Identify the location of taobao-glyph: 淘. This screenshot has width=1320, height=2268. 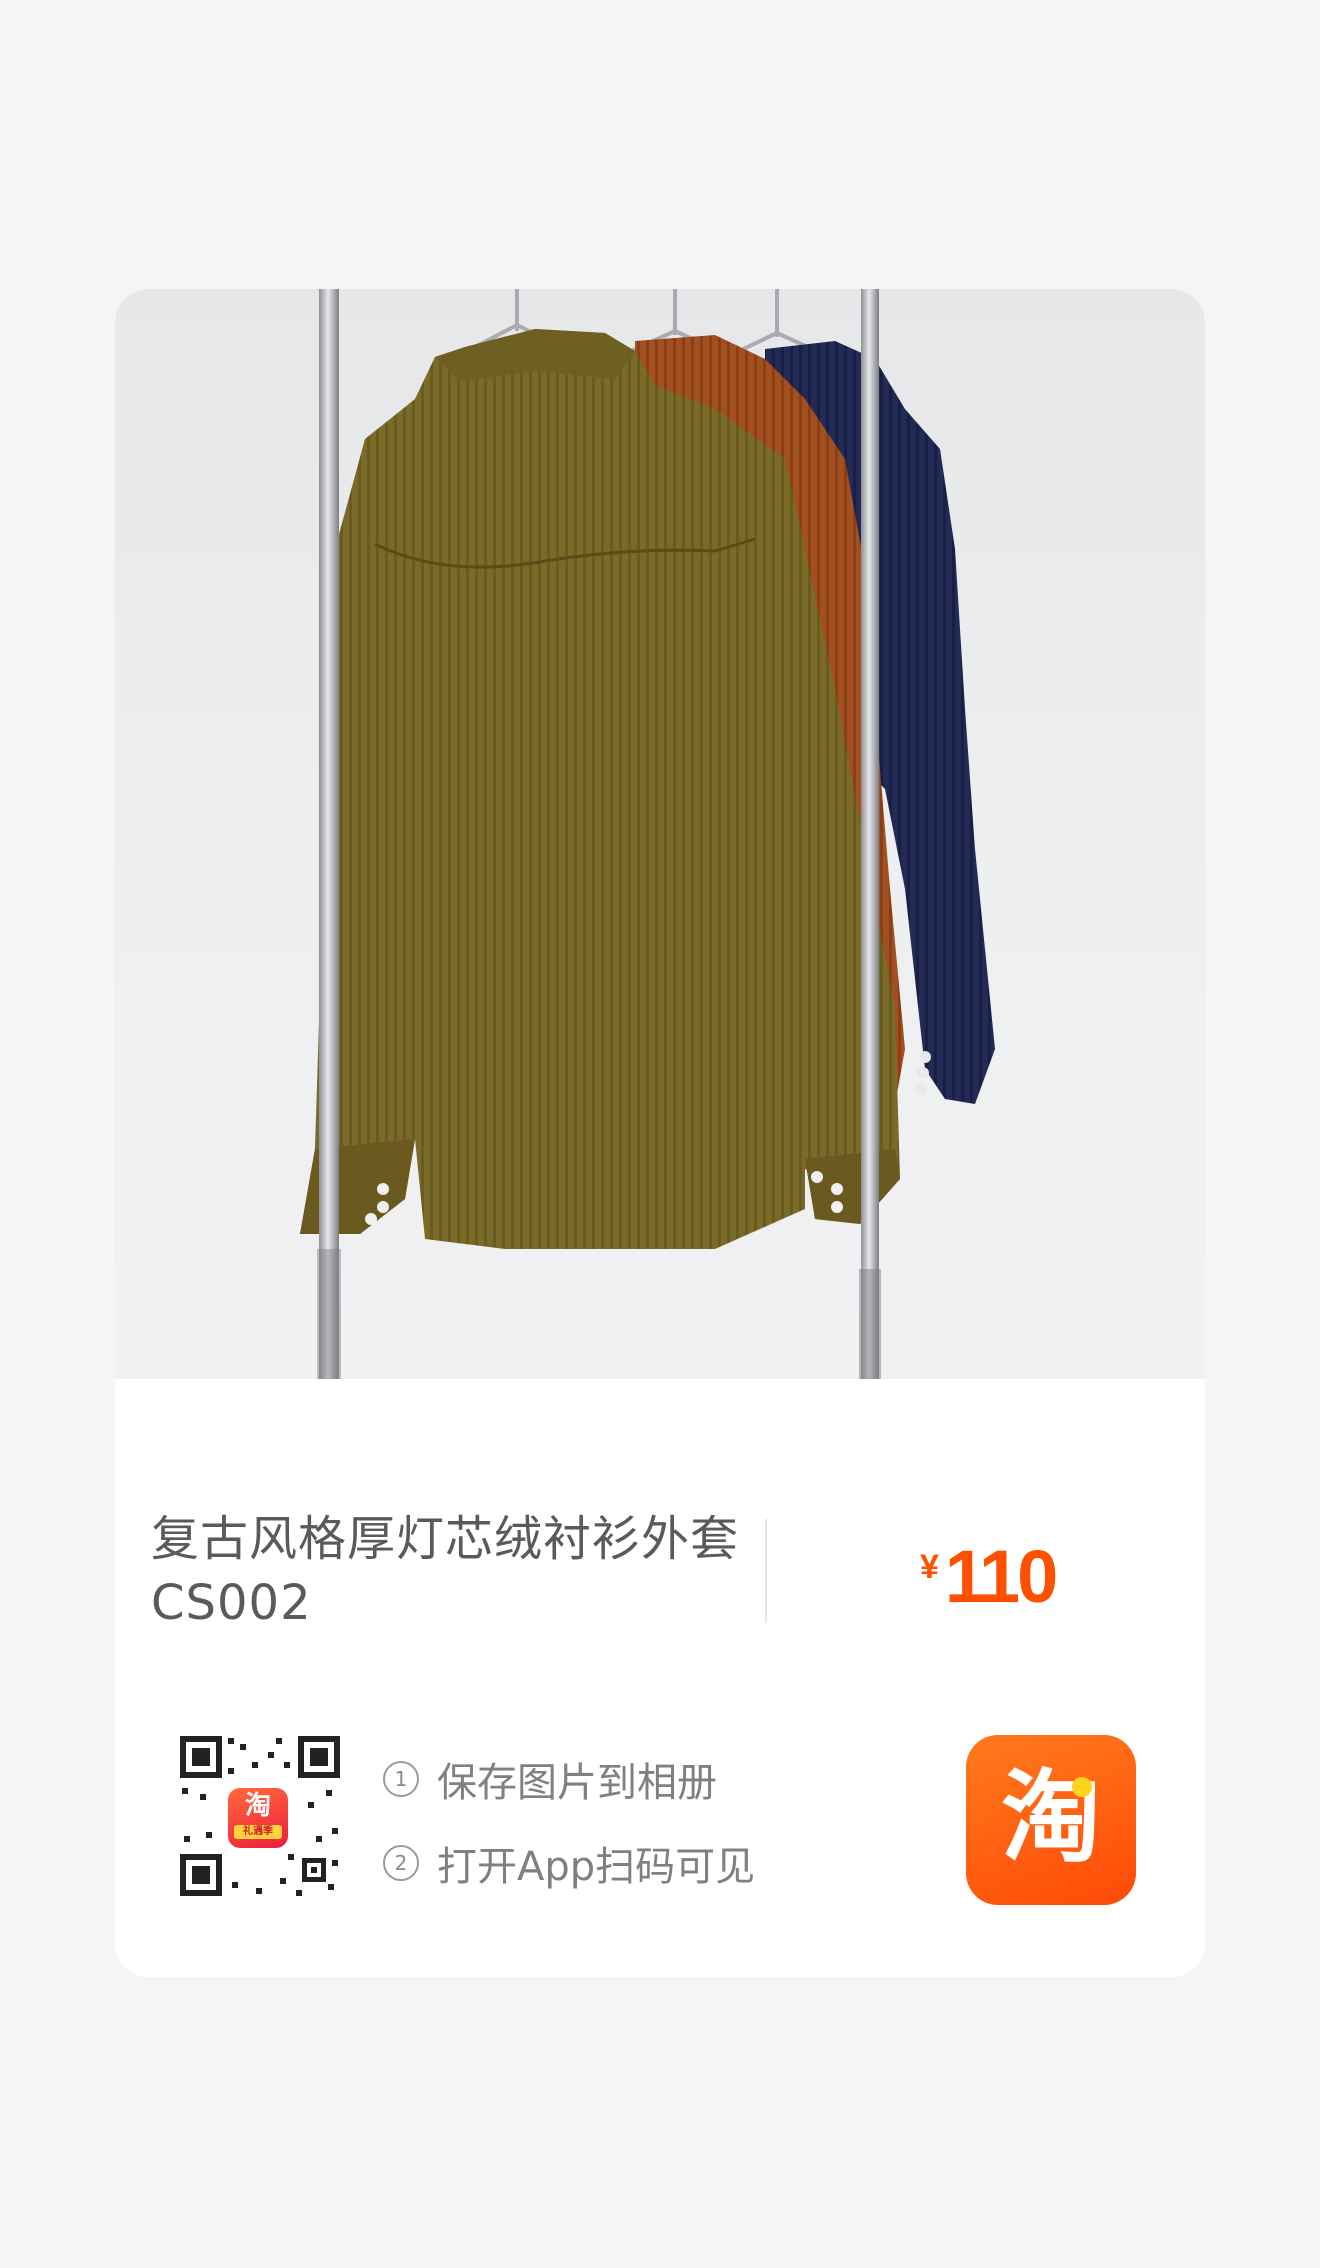
(1051, 1817).